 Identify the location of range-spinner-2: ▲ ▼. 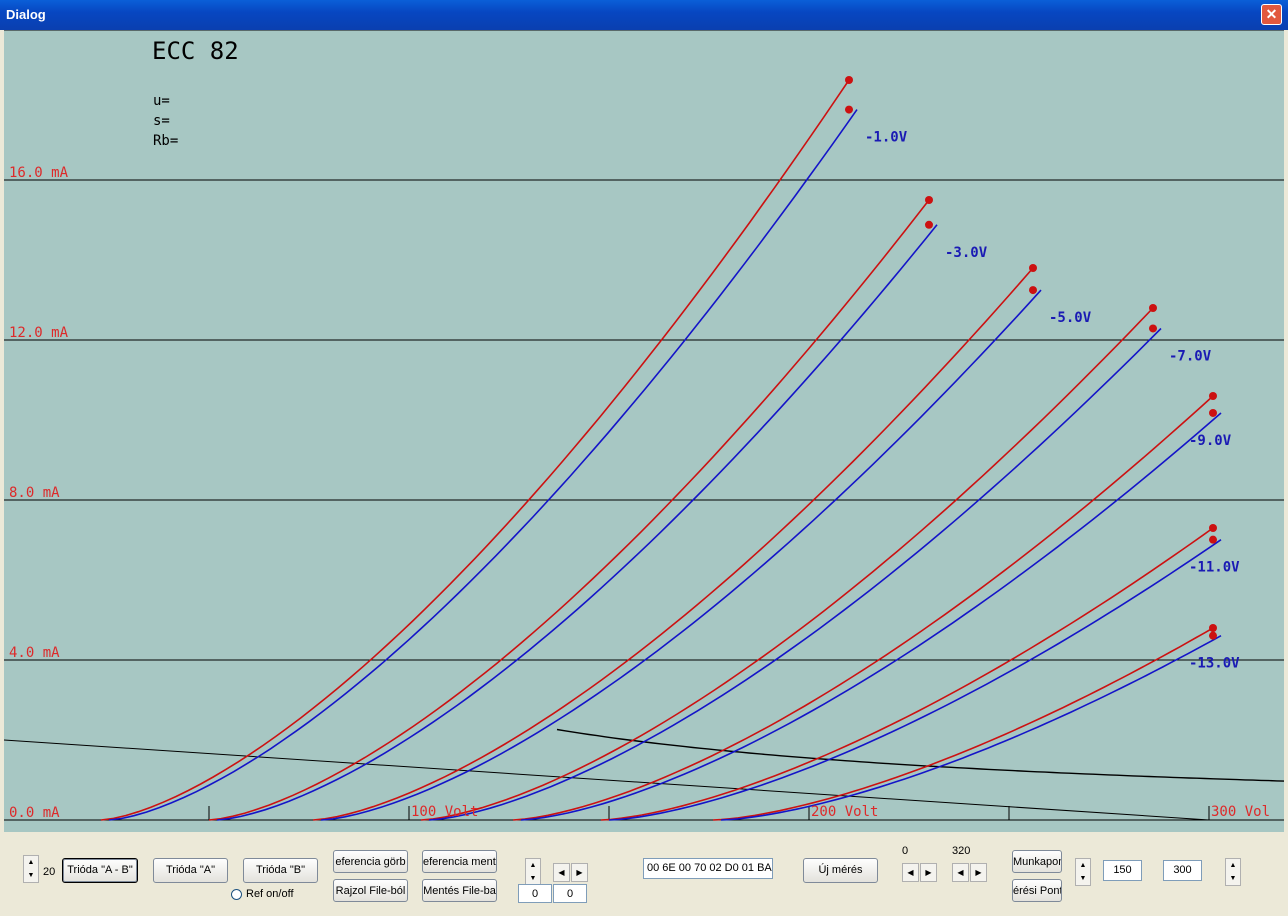
(1233, 872).